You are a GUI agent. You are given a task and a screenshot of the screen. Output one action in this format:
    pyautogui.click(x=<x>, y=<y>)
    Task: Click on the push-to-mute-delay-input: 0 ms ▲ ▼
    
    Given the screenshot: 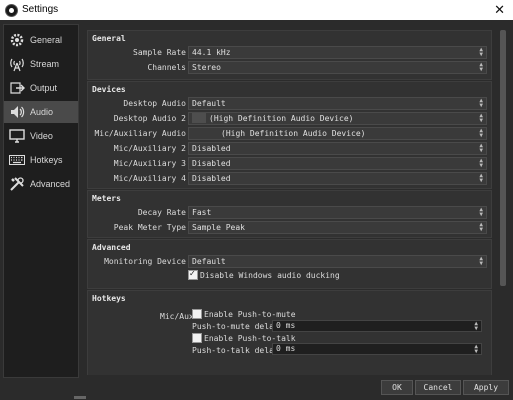 What is the action you would take?
    pyautogui.click(x=377, y=326)
    